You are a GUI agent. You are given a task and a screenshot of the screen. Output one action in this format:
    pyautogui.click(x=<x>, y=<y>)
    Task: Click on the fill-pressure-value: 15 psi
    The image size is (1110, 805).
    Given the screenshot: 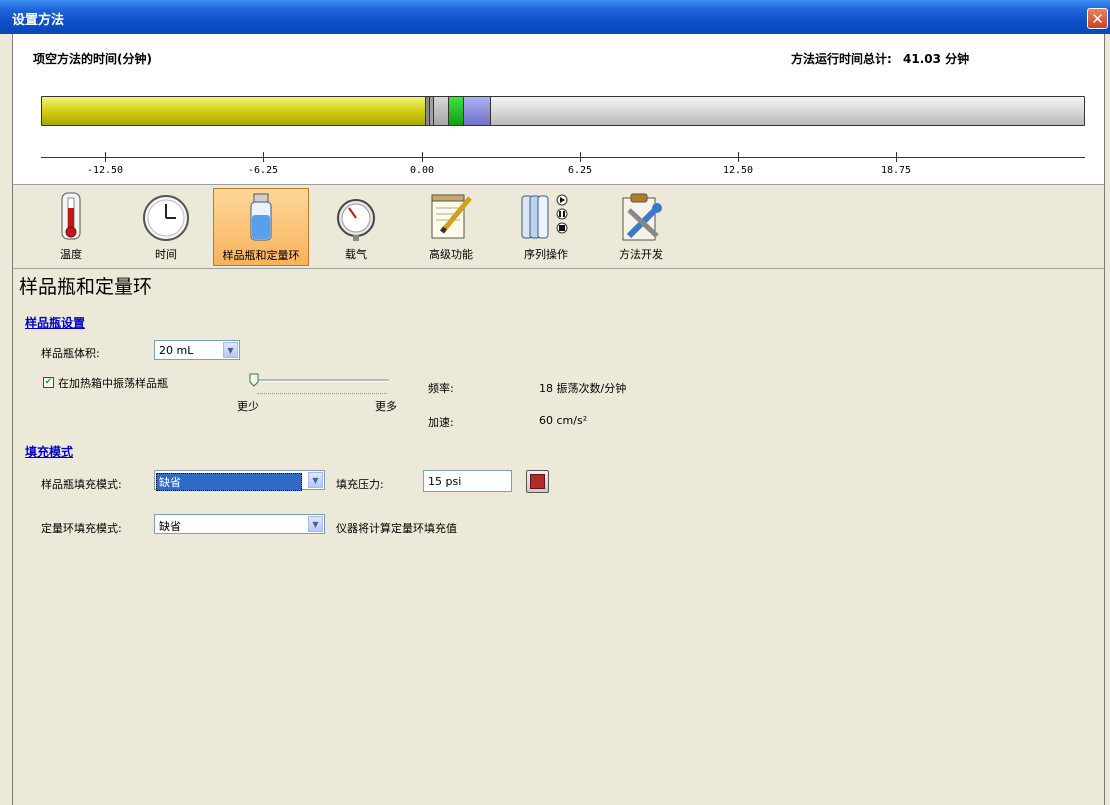 What is the action you would take?
    pyautogui.click(x=445, y=481)
    